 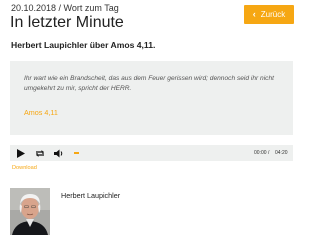 What do you see at coordinates (151, 153) in the screenshot?
I see `audio-player: 00:00 / 04:20` at bounding box center [151, 153].